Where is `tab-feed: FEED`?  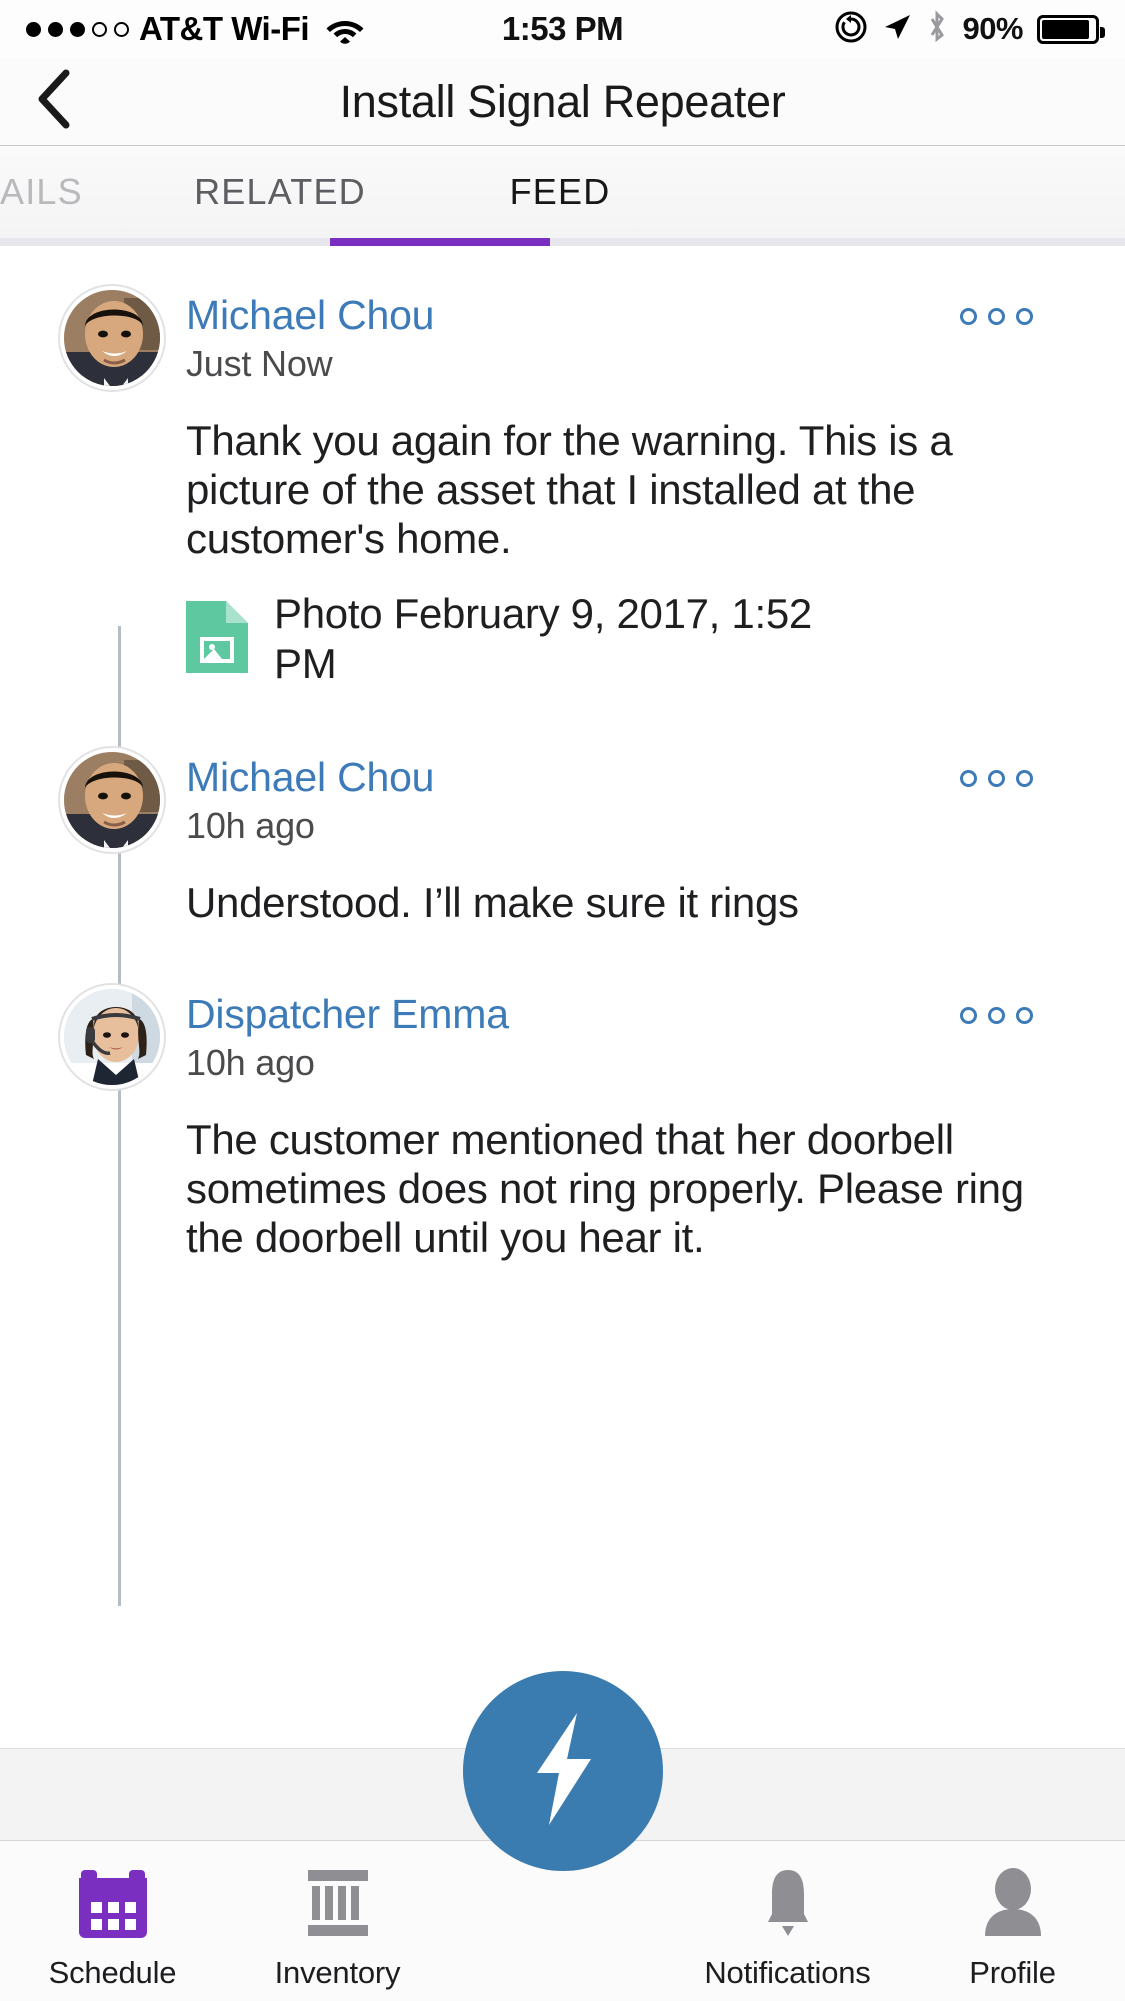
tab-feed: FEED is located at coordinates (560, 192).